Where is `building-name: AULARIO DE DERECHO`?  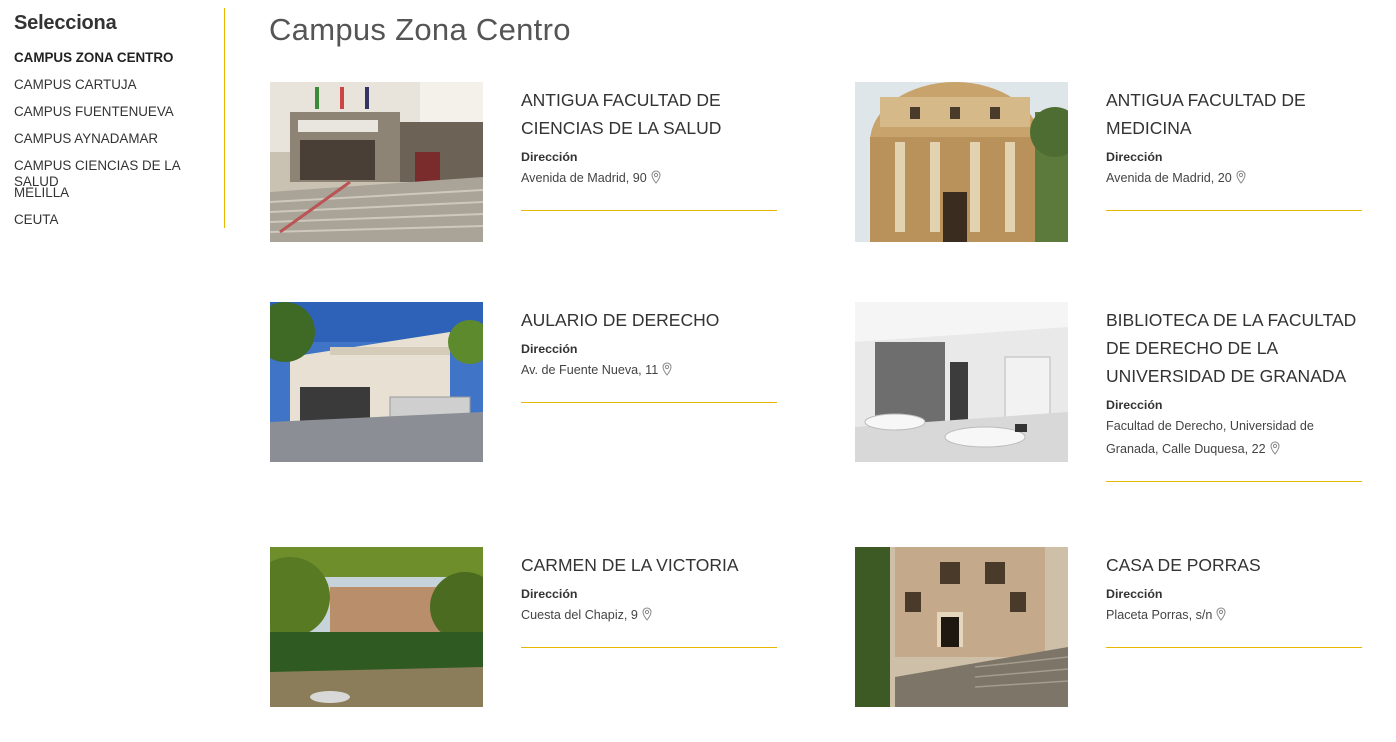
building-name: AULARIO DE DERECHO is located at coordinates (649, 320).